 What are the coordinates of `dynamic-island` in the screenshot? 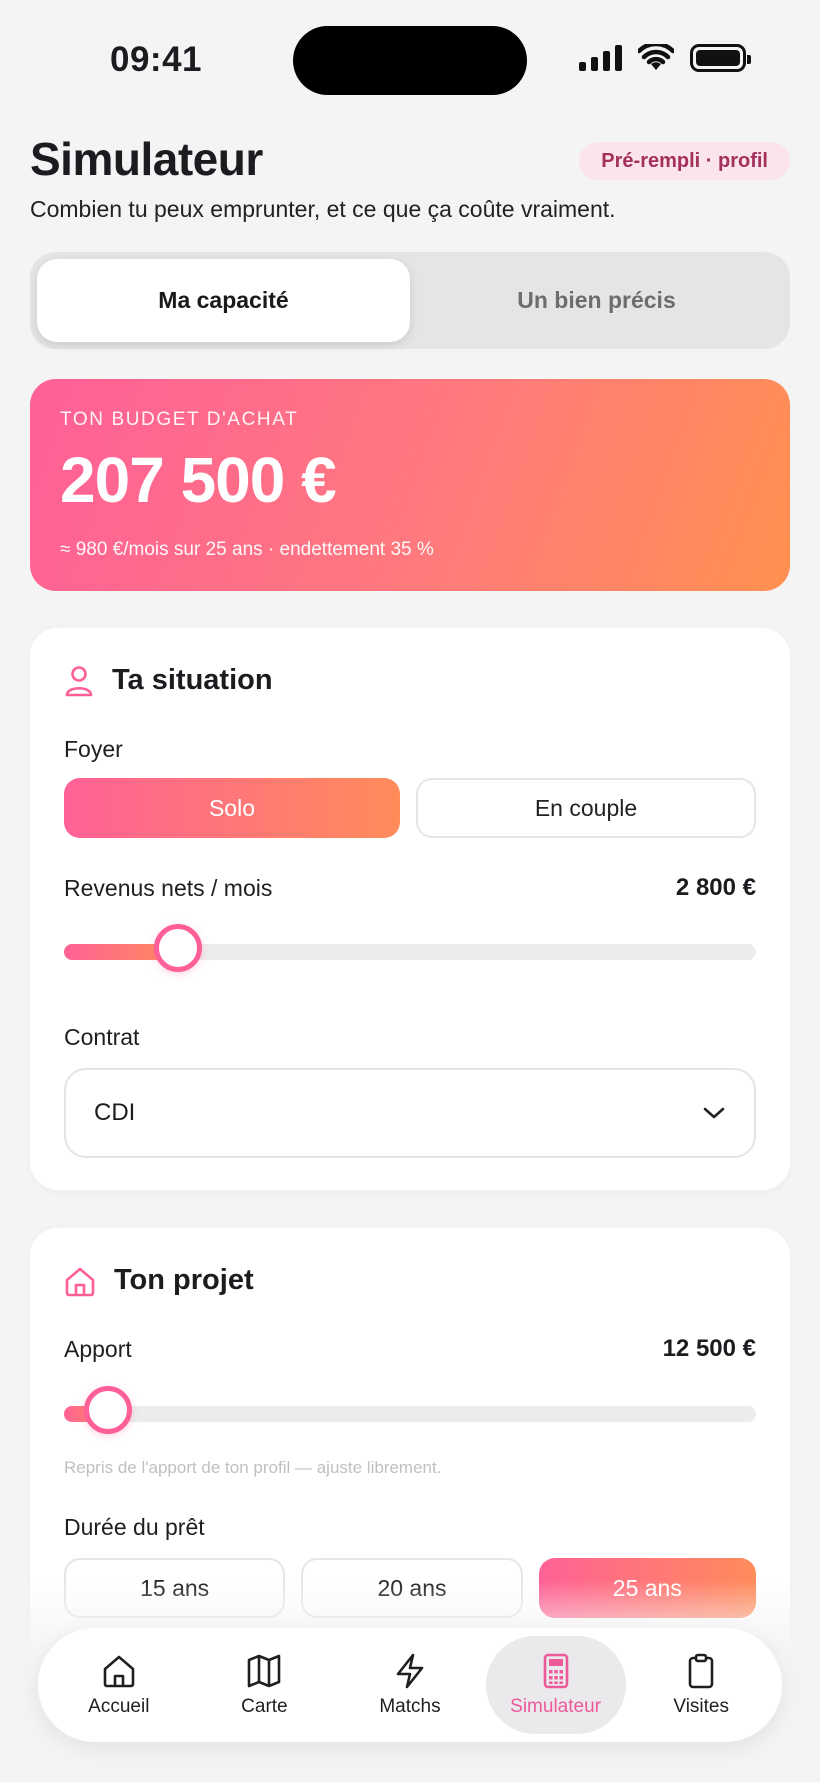 It's located at (410, 60).